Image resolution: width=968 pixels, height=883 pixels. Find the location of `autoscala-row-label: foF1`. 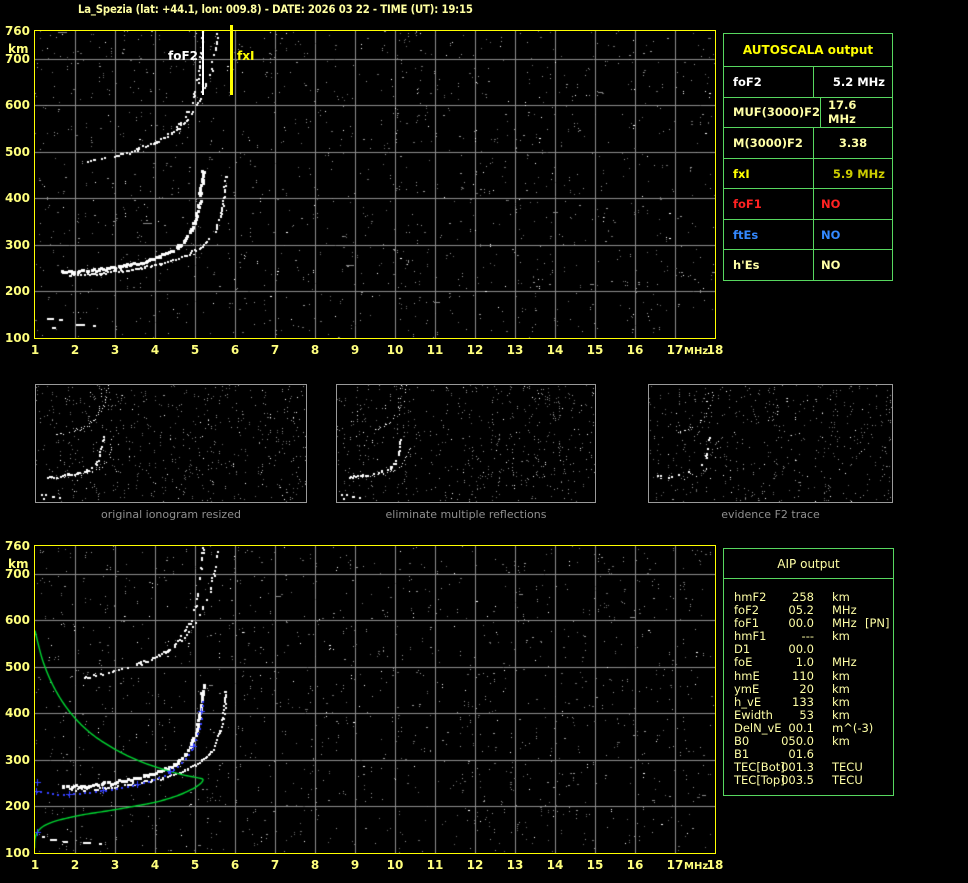

autoscala-row-label: foF1 is located at coordinates (769, 204).